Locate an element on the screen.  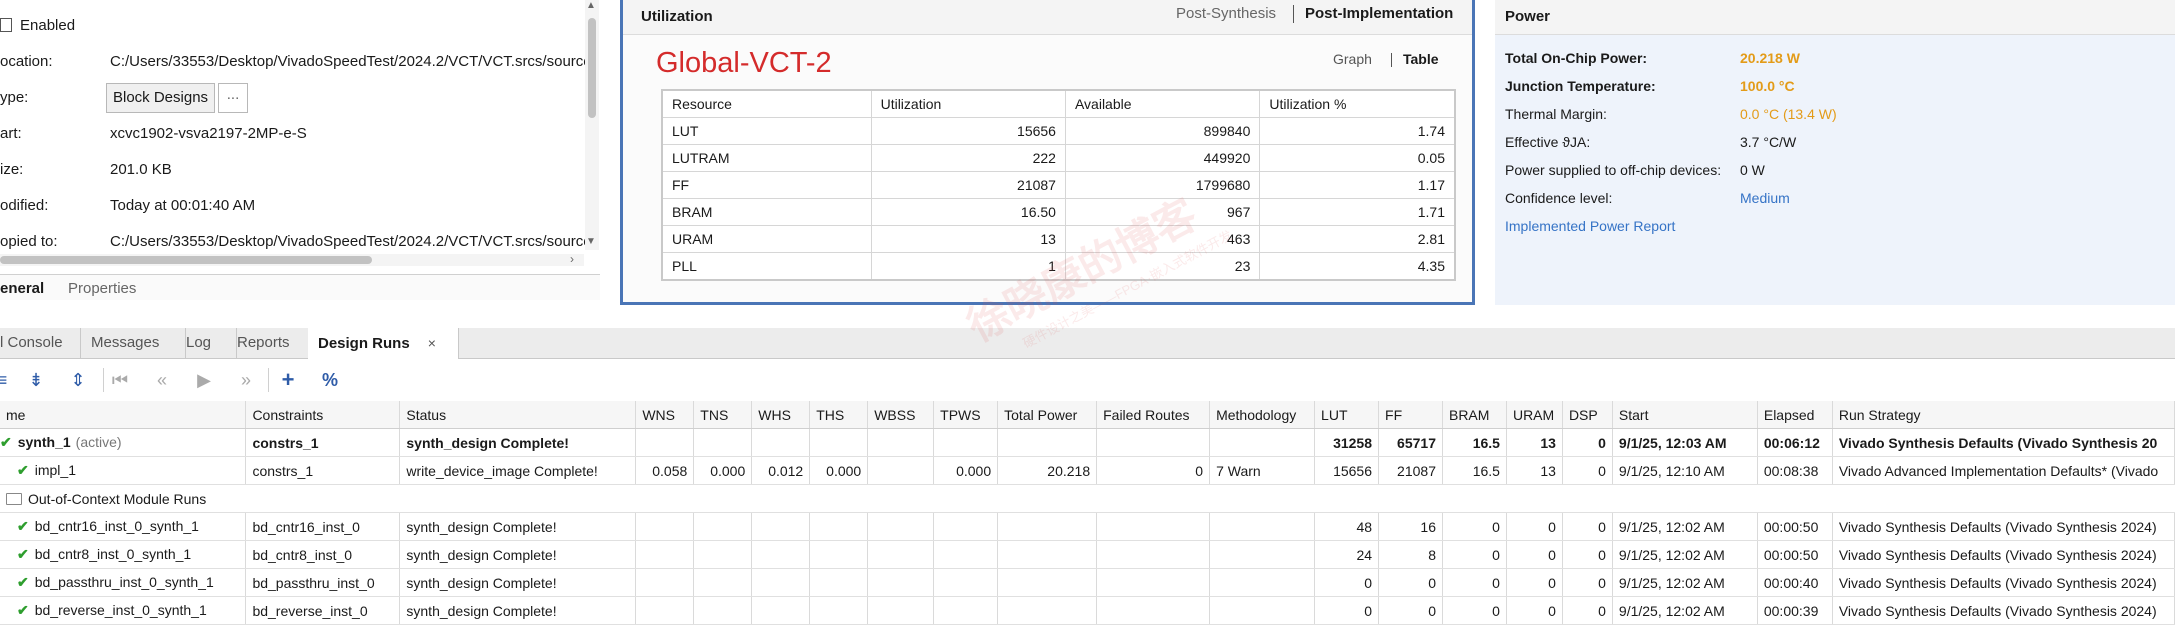
utilization-row: LUT 15656 899840 1.74 is located at coordinates (1058, 131).